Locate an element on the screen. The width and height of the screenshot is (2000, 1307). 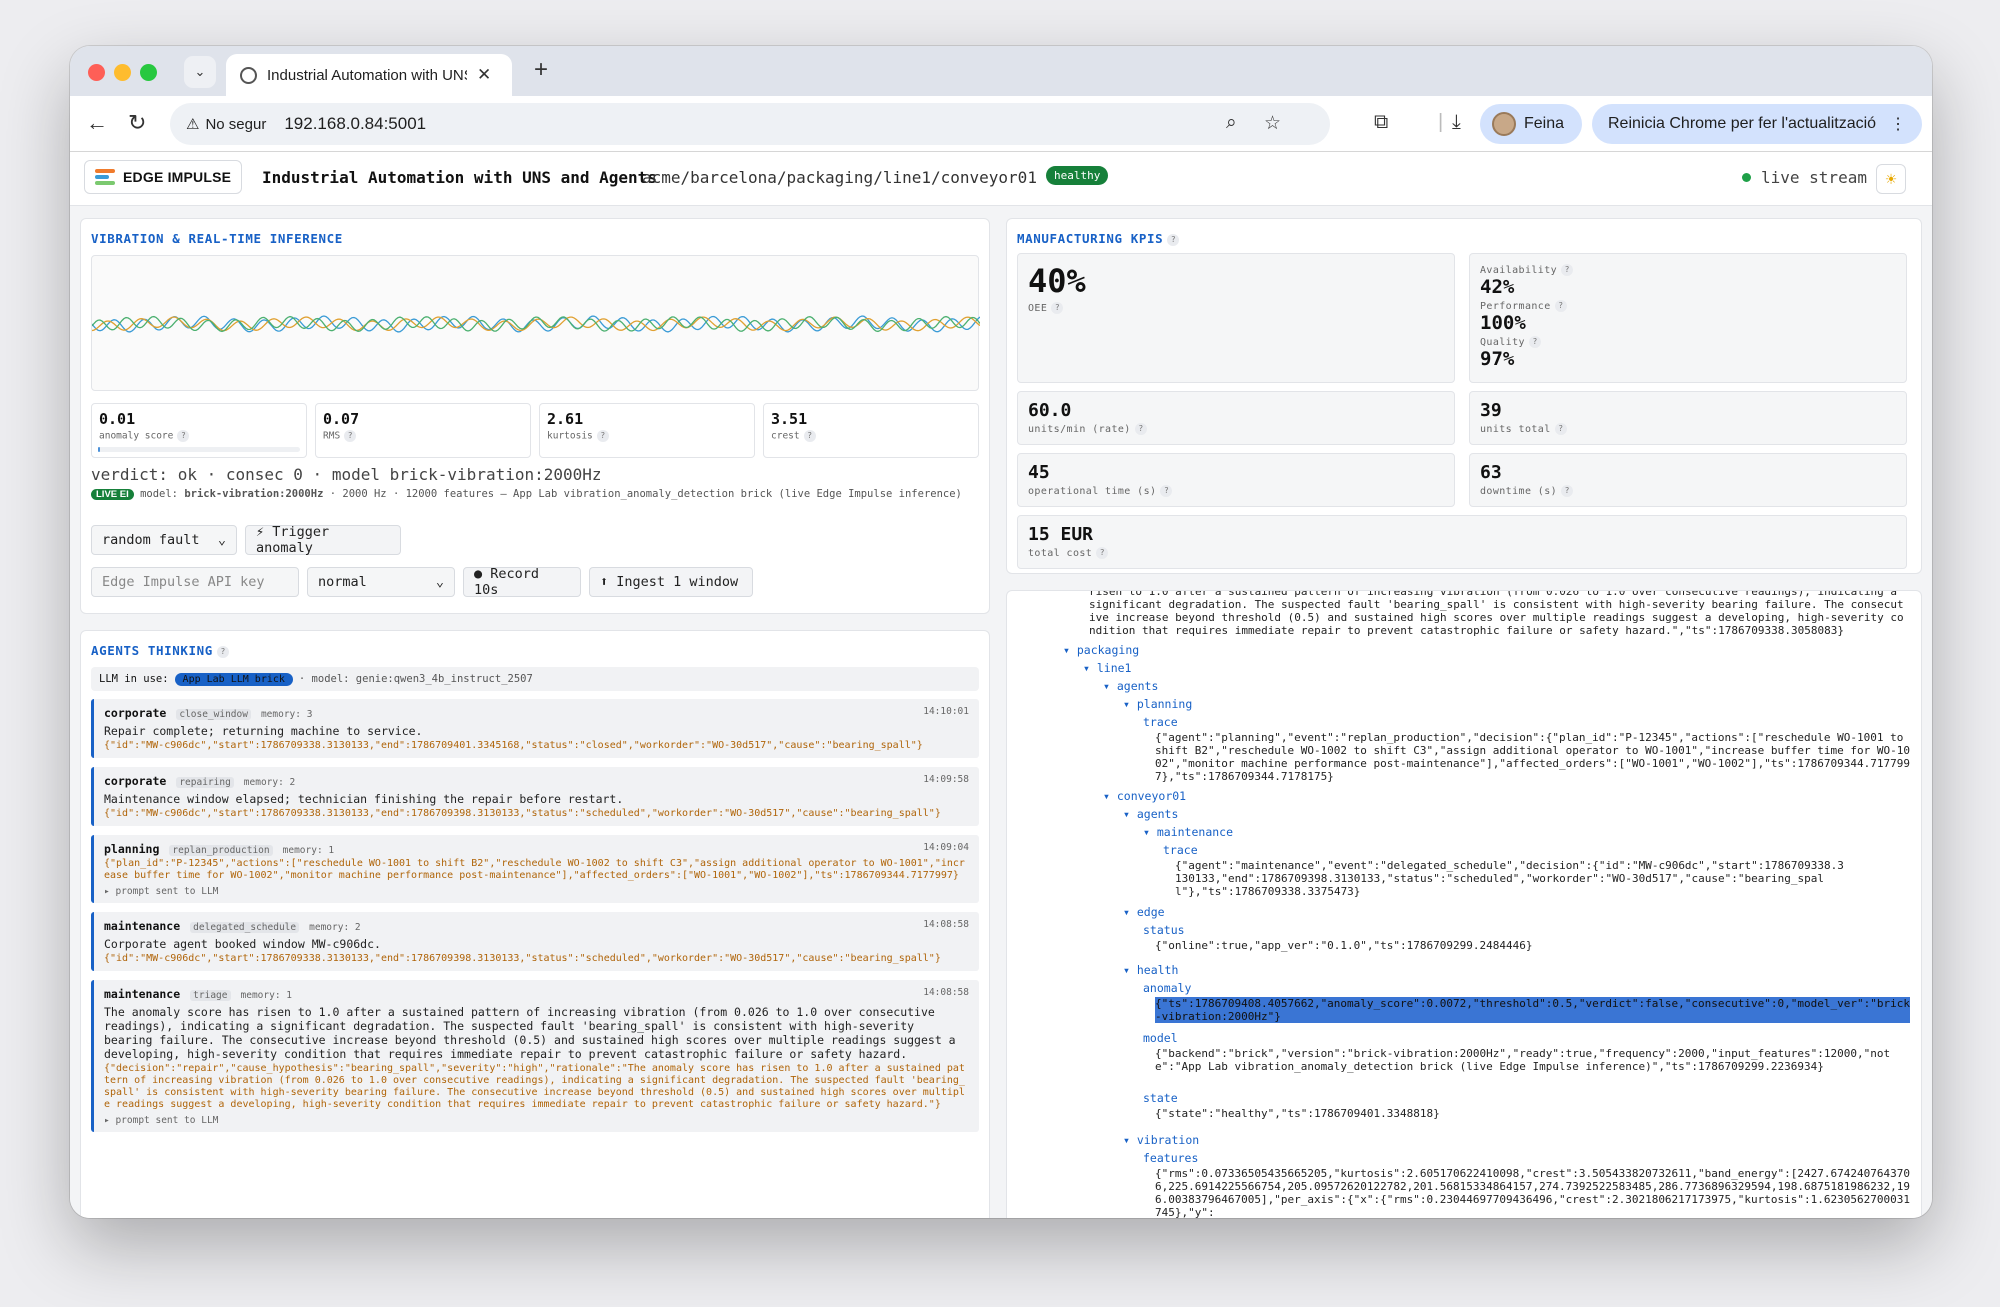
kpi-units-total: 39 units total? is located at coordinates (1688, 418).